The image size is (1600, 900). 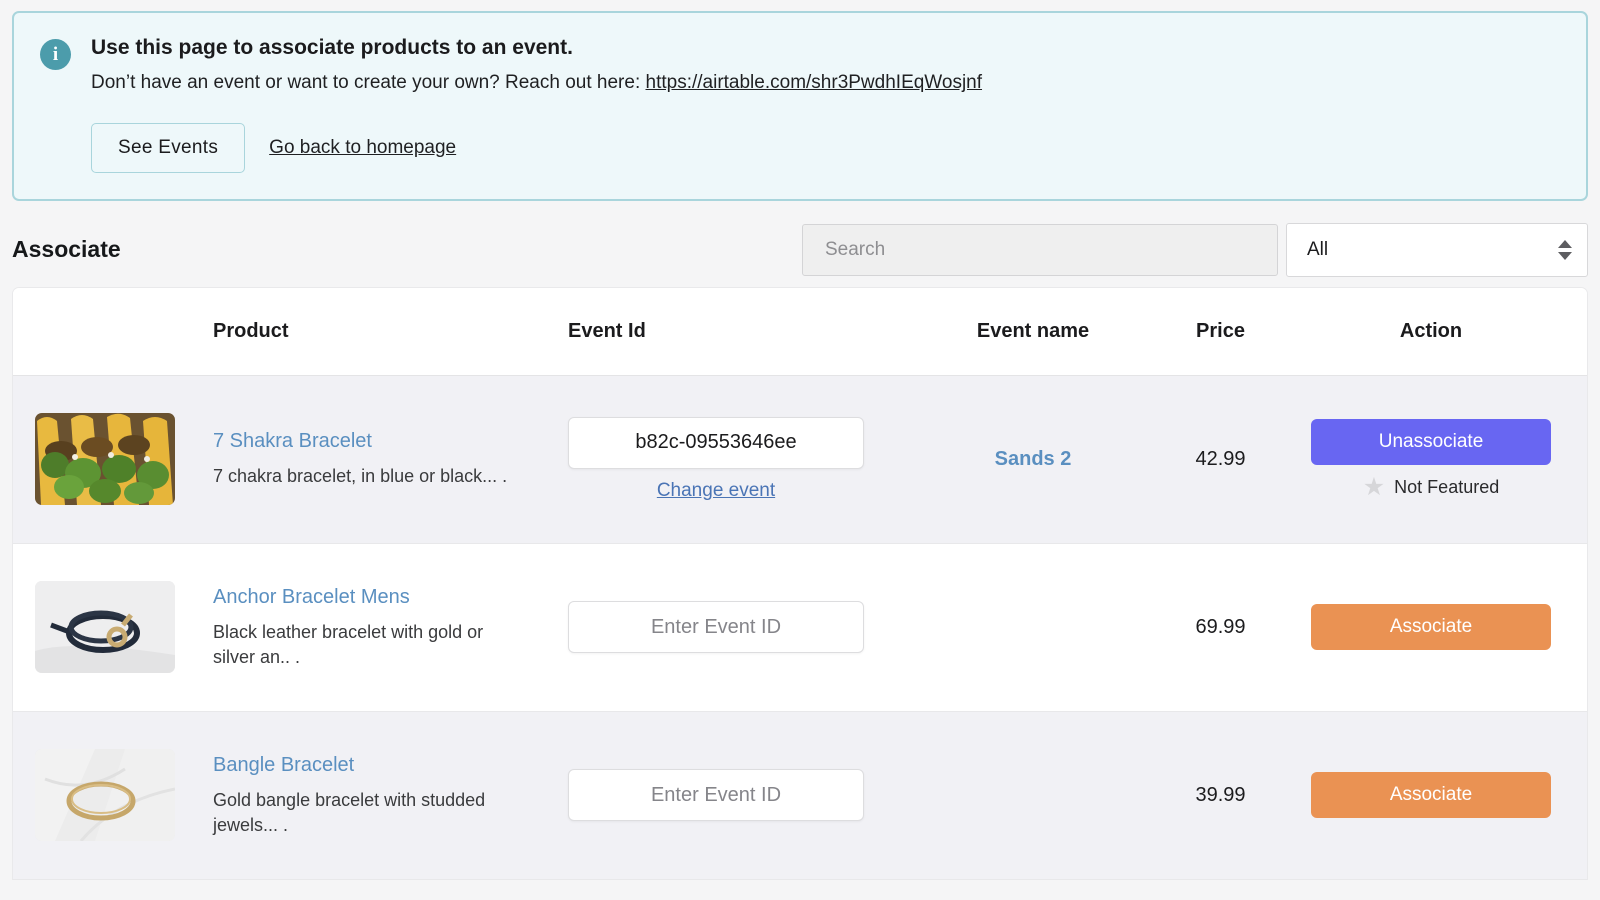 I want to click on featured-status: ★ Not Featured, so click(x=1431, y=487).